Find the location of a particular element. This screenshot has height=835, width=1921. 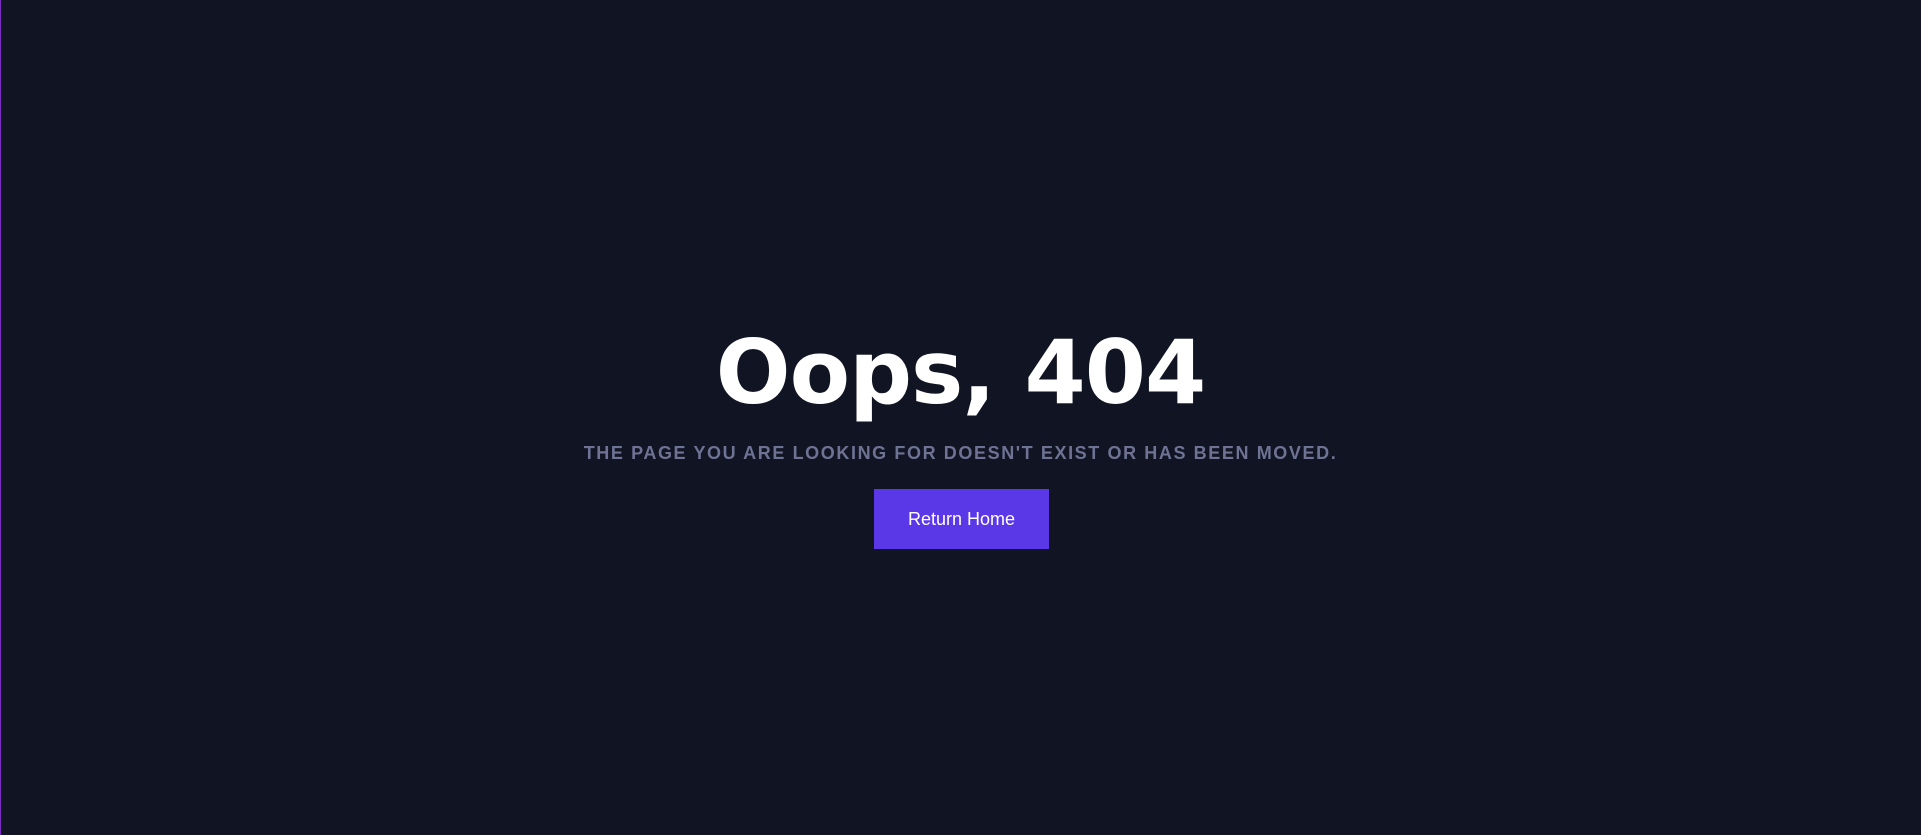

error-headline: Oops, 404 is located at coordinates (960, 372).